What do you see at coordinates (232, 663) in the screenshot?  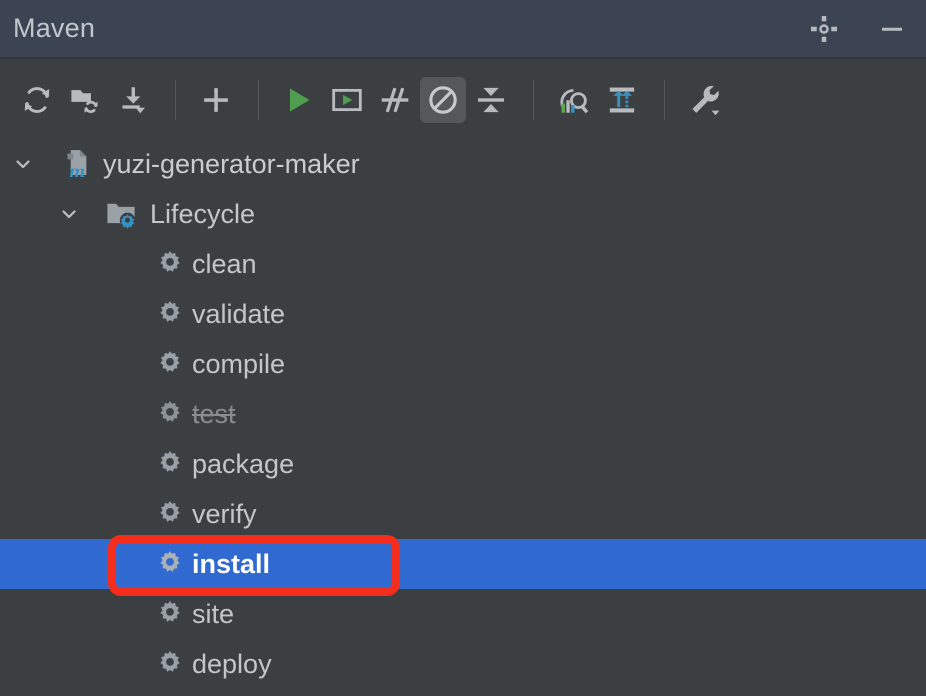 I see `goal-label-deploy: deploy` at bounding box center [232, 663].